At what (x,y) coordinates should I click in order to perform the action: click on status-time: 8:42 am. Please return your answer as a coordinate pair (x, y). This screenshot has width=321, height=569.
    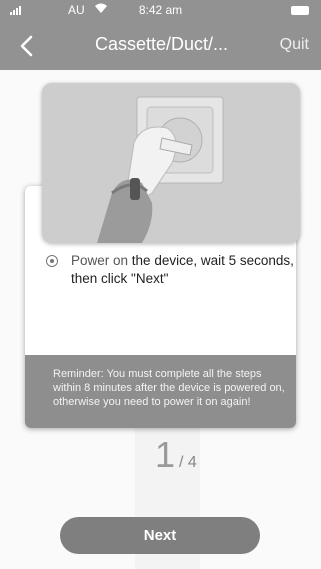
    Looking at the image, I should click on (160, 10).